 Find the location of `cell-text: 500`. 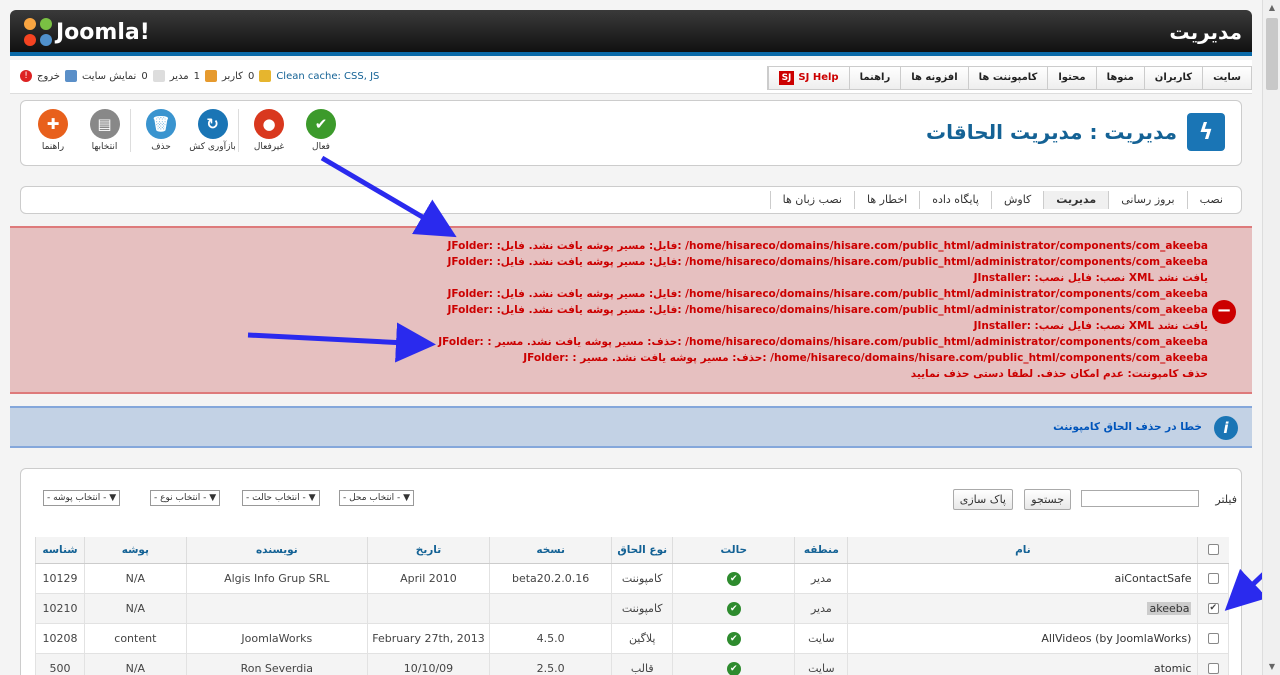

cell-text: 500 is located at coordinates (60, 668).